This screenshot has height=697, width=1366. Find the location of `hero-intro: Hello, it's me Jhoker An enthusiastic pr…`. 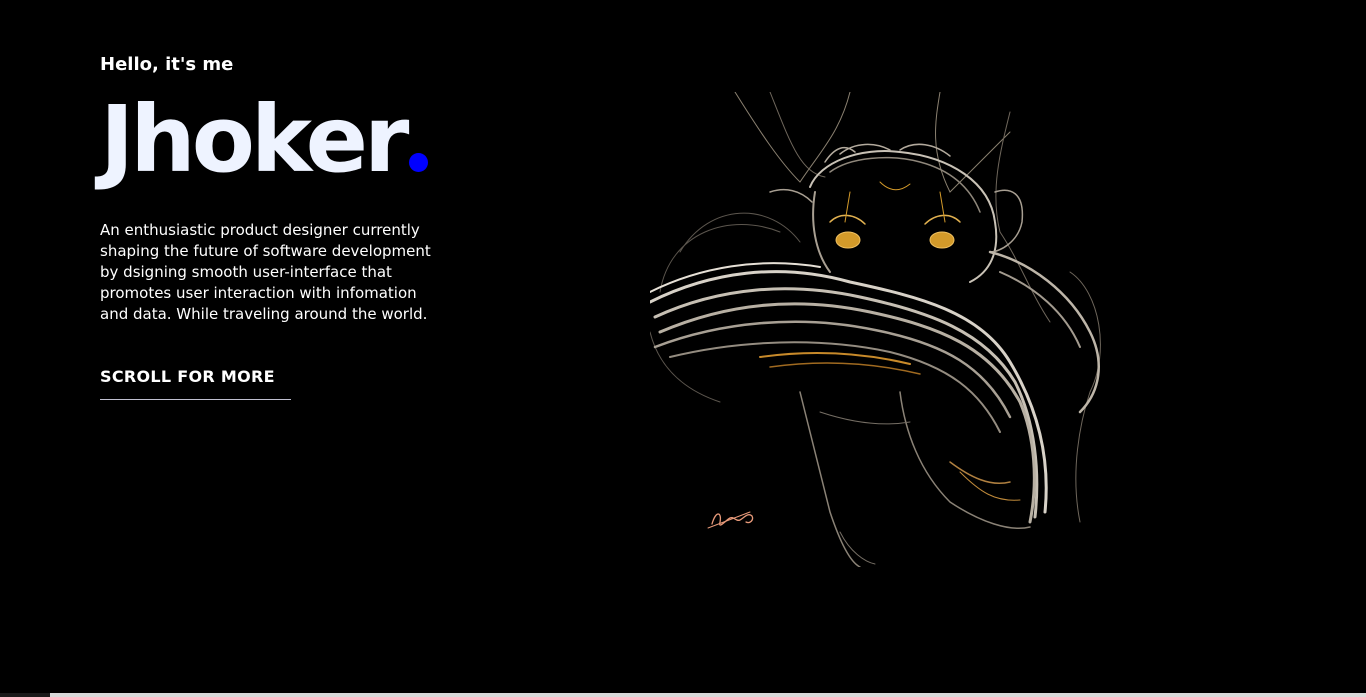

hero-intro: Hello, it's me Jhoker An enthusiastic pr… is located at coordinates (280, 188).